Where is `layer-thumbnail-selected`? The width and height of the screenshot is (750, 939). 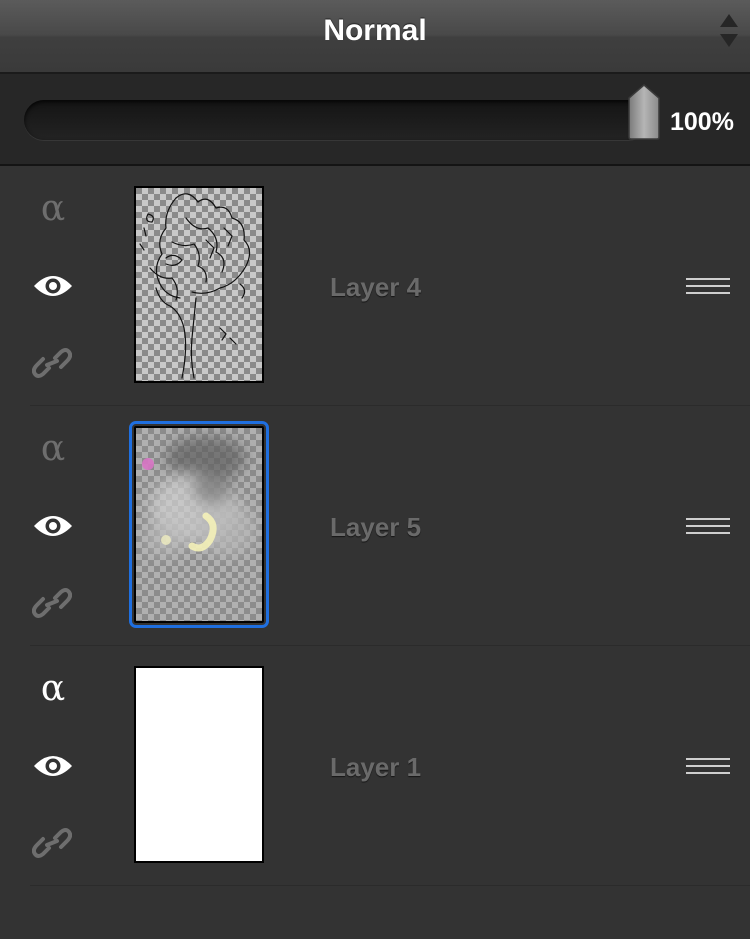
layer-thumbnail-selected is located at coordinates (199, 524).